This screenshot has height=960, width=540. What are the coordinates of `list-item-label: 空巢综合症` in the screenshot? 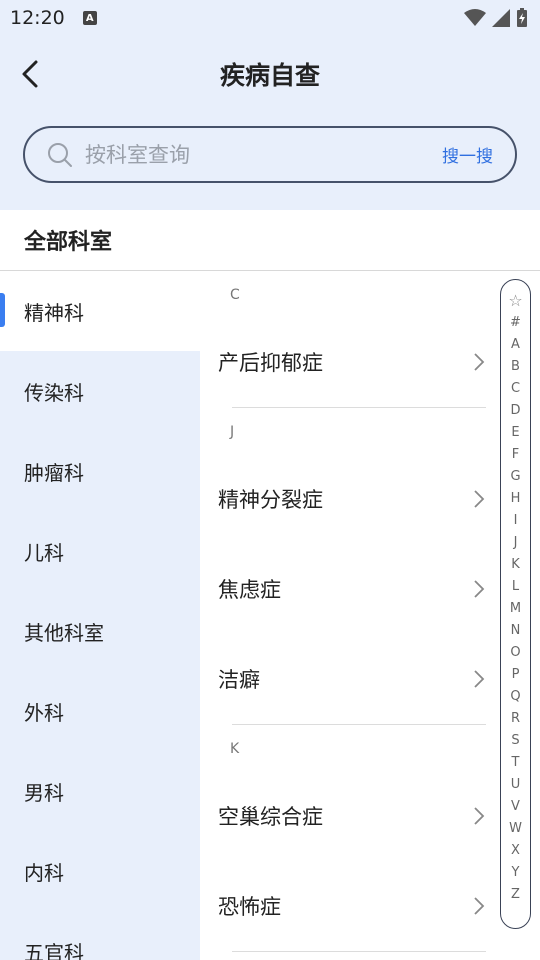 It's located at (270, 817).